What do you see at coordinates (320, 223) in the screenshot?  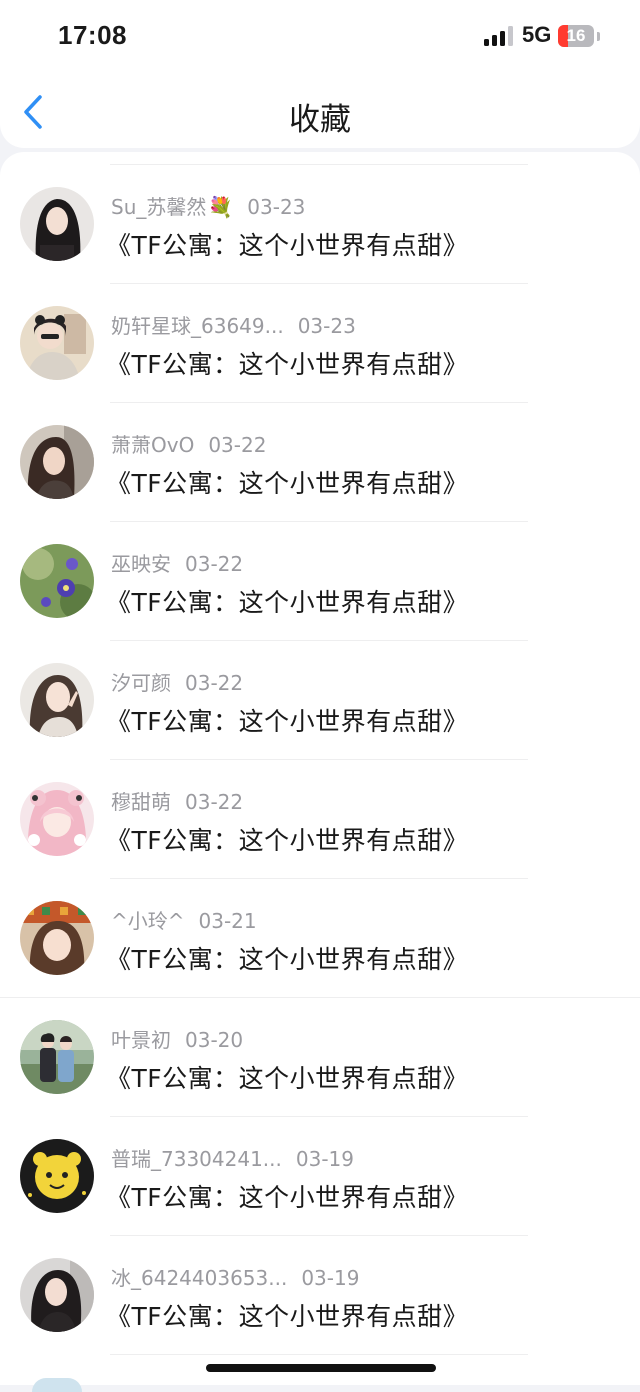 I see `list-item: Su_苏馨然 💐 03-23 《TF公寓：这个小世界有点甜》` at bounding box center [320, 223].